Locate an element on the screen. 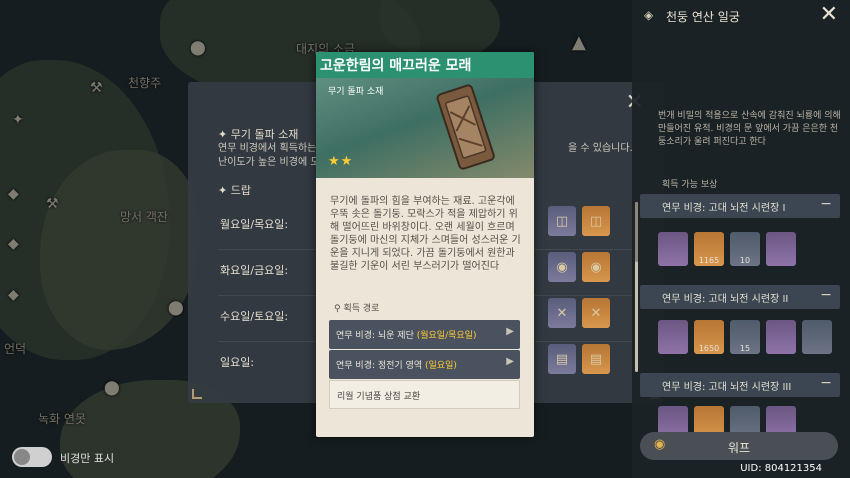 This screenshot has width=850, height=478. toggle-label: 비경만 표시 is located at coordinates (87, 458).